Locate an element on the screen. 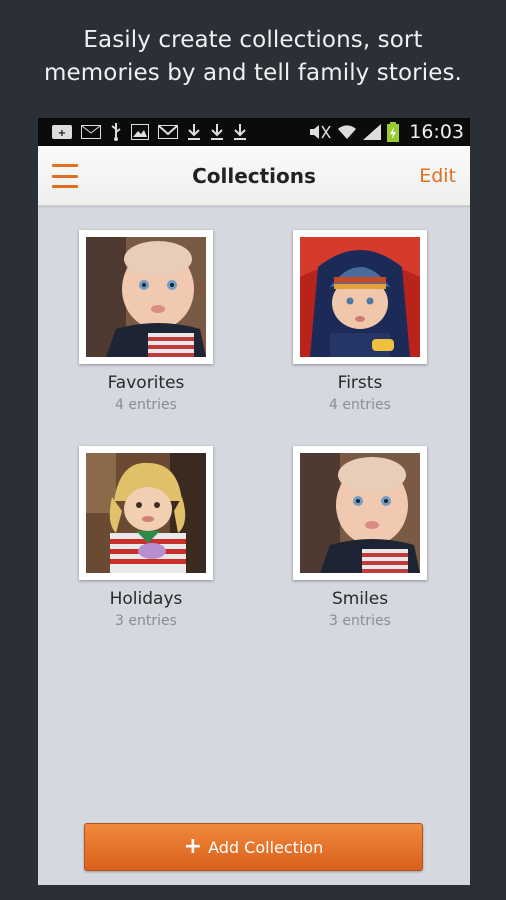  page-title: Collections is located at coordinates (254, 176).